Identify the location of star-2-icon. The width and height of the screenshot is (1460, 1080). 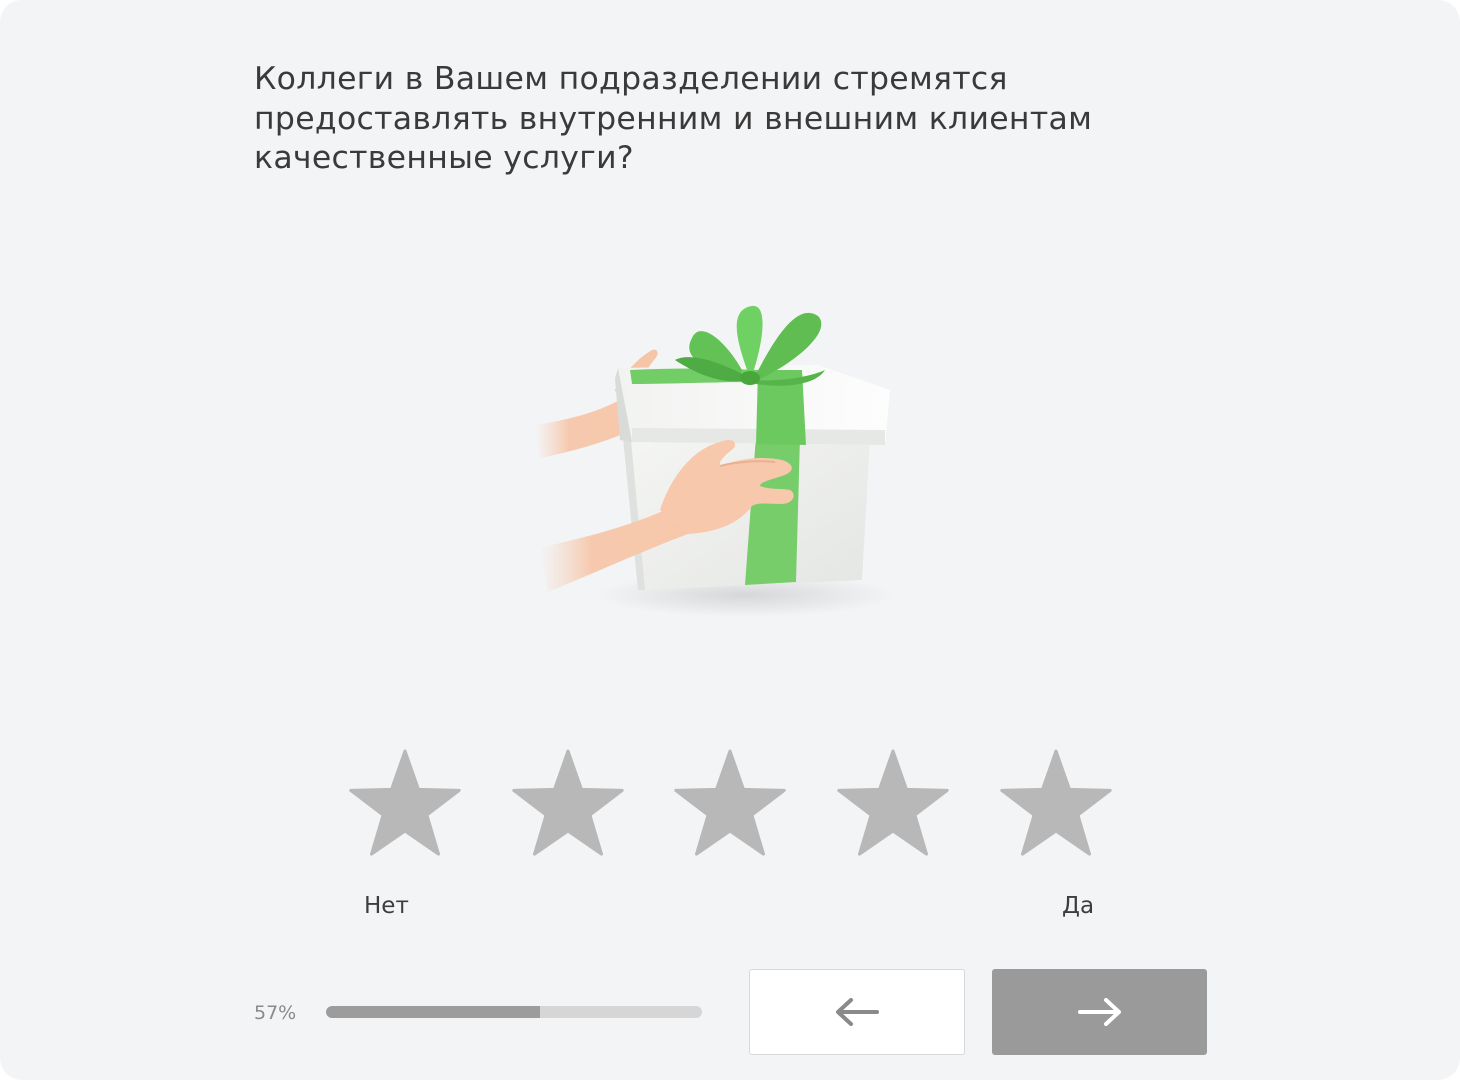
(568, 805).